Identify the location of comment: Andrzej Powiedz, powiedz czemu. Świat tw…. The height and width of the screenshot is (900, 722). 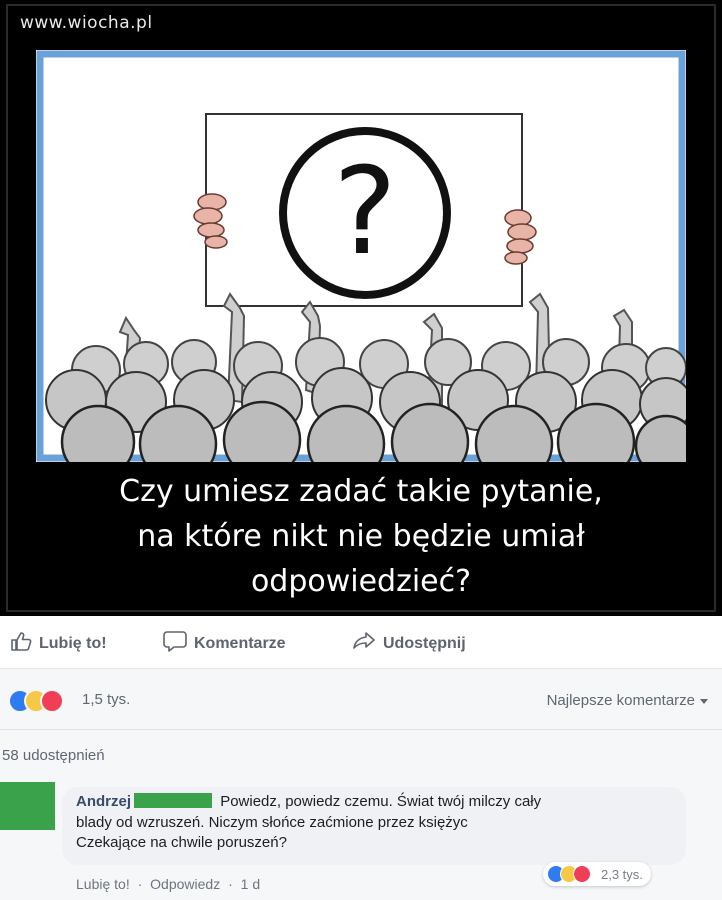
(361, 837).